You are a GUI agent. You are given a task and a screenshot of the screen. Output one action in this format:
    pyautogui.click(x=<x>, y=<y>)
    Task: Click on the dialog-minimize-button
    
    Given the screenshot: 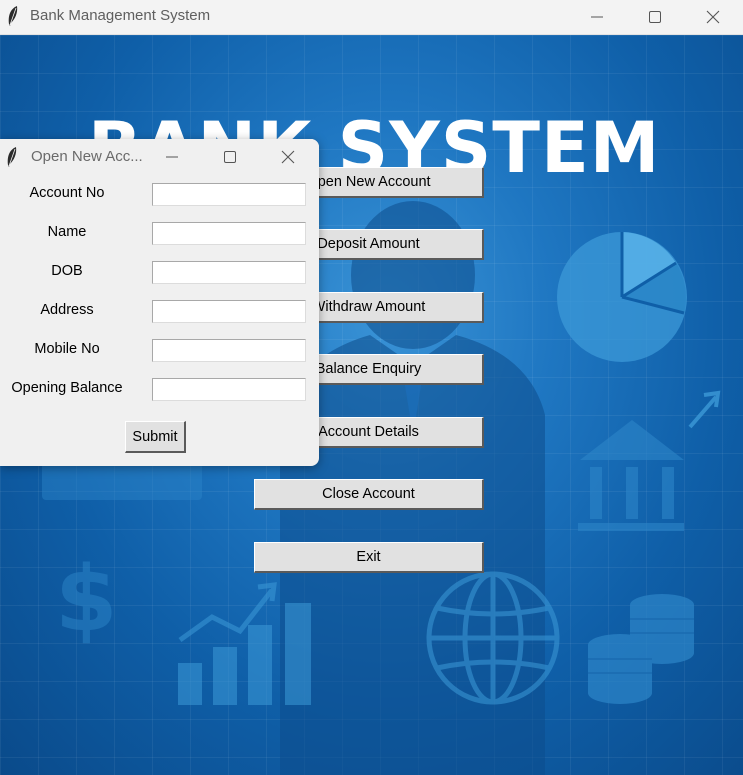 What is the action you would take?
    pyautogui.click(x=172, y=157)
    